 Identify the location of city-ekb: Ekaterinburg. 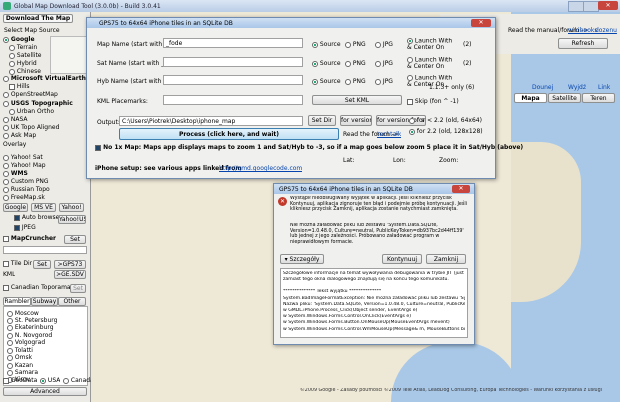
(30, 327).